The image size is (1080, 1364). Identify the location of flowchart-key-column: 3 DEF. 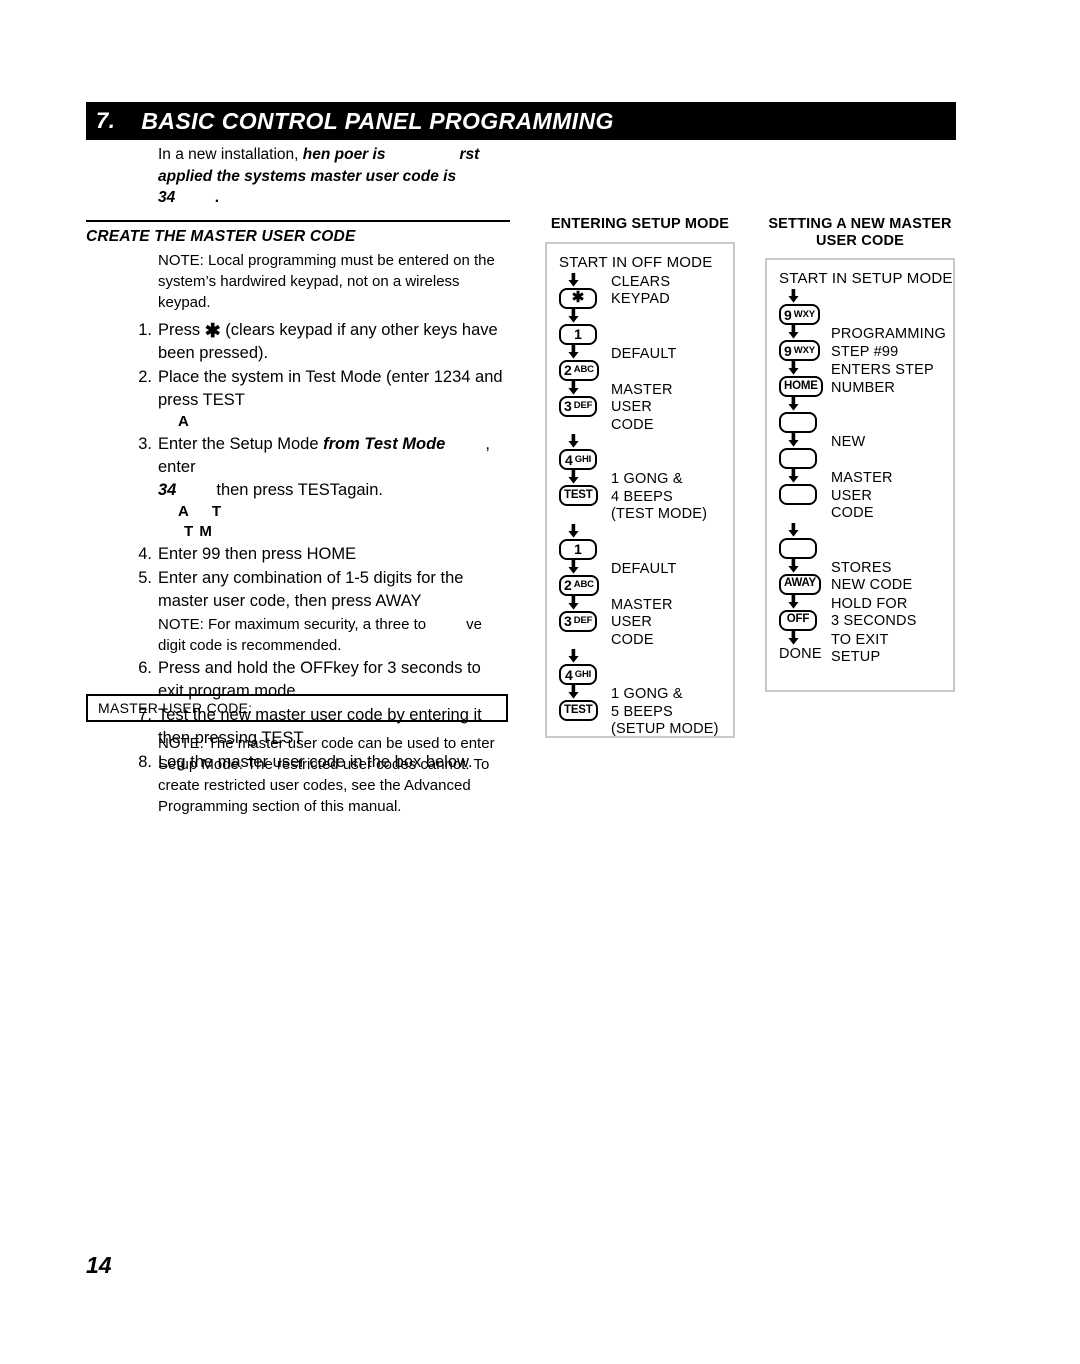
(582, 398).